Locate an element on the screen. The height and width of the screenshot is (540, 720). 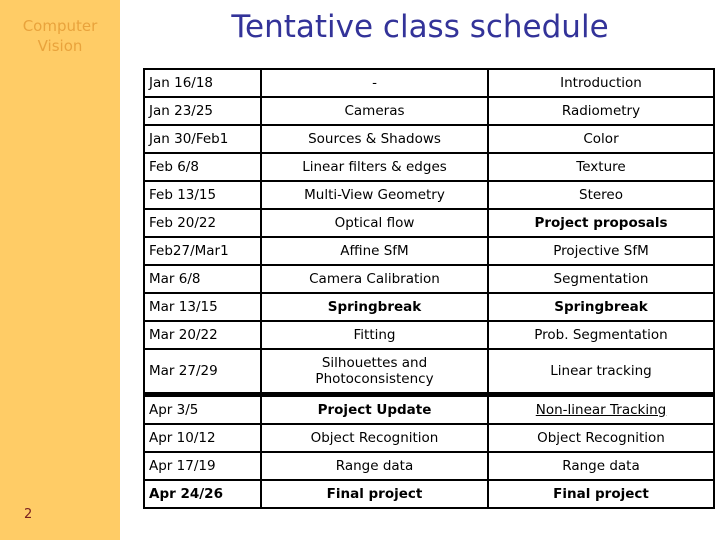
schedule-topic-thursday: Projective SfM is located at coordinates (601, 251).